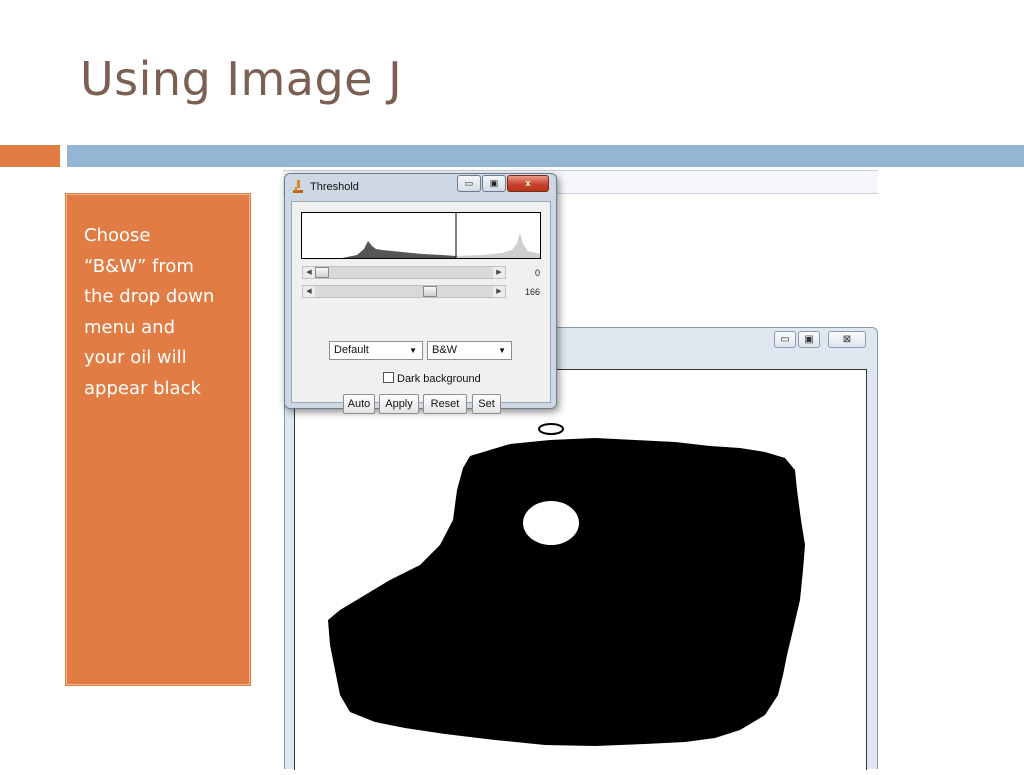  I want to click on maximize-button: ▣, so click(809, 339).